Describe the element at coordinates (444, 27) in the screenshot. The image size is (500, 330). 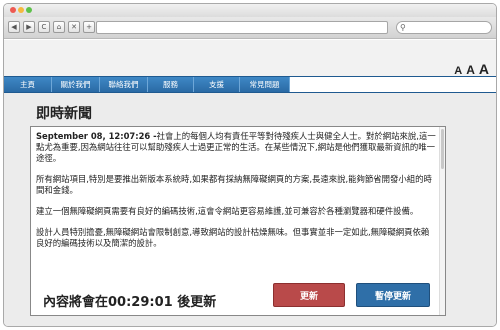
I see `search-field: ⚲` at that location.